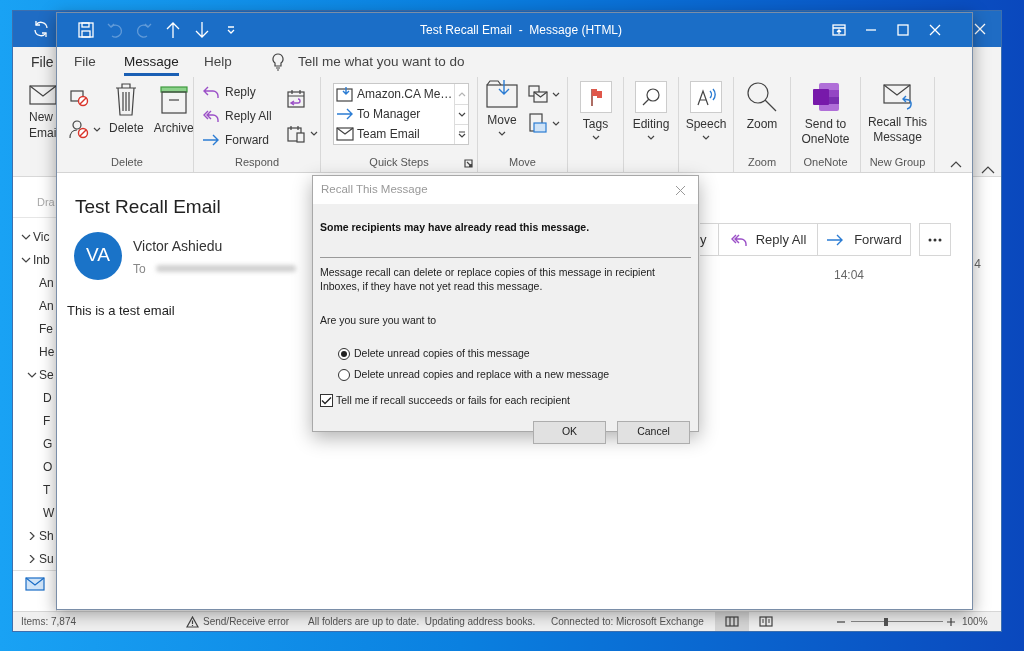  I want to click on message-body: This is a test email, so click(121, 310).